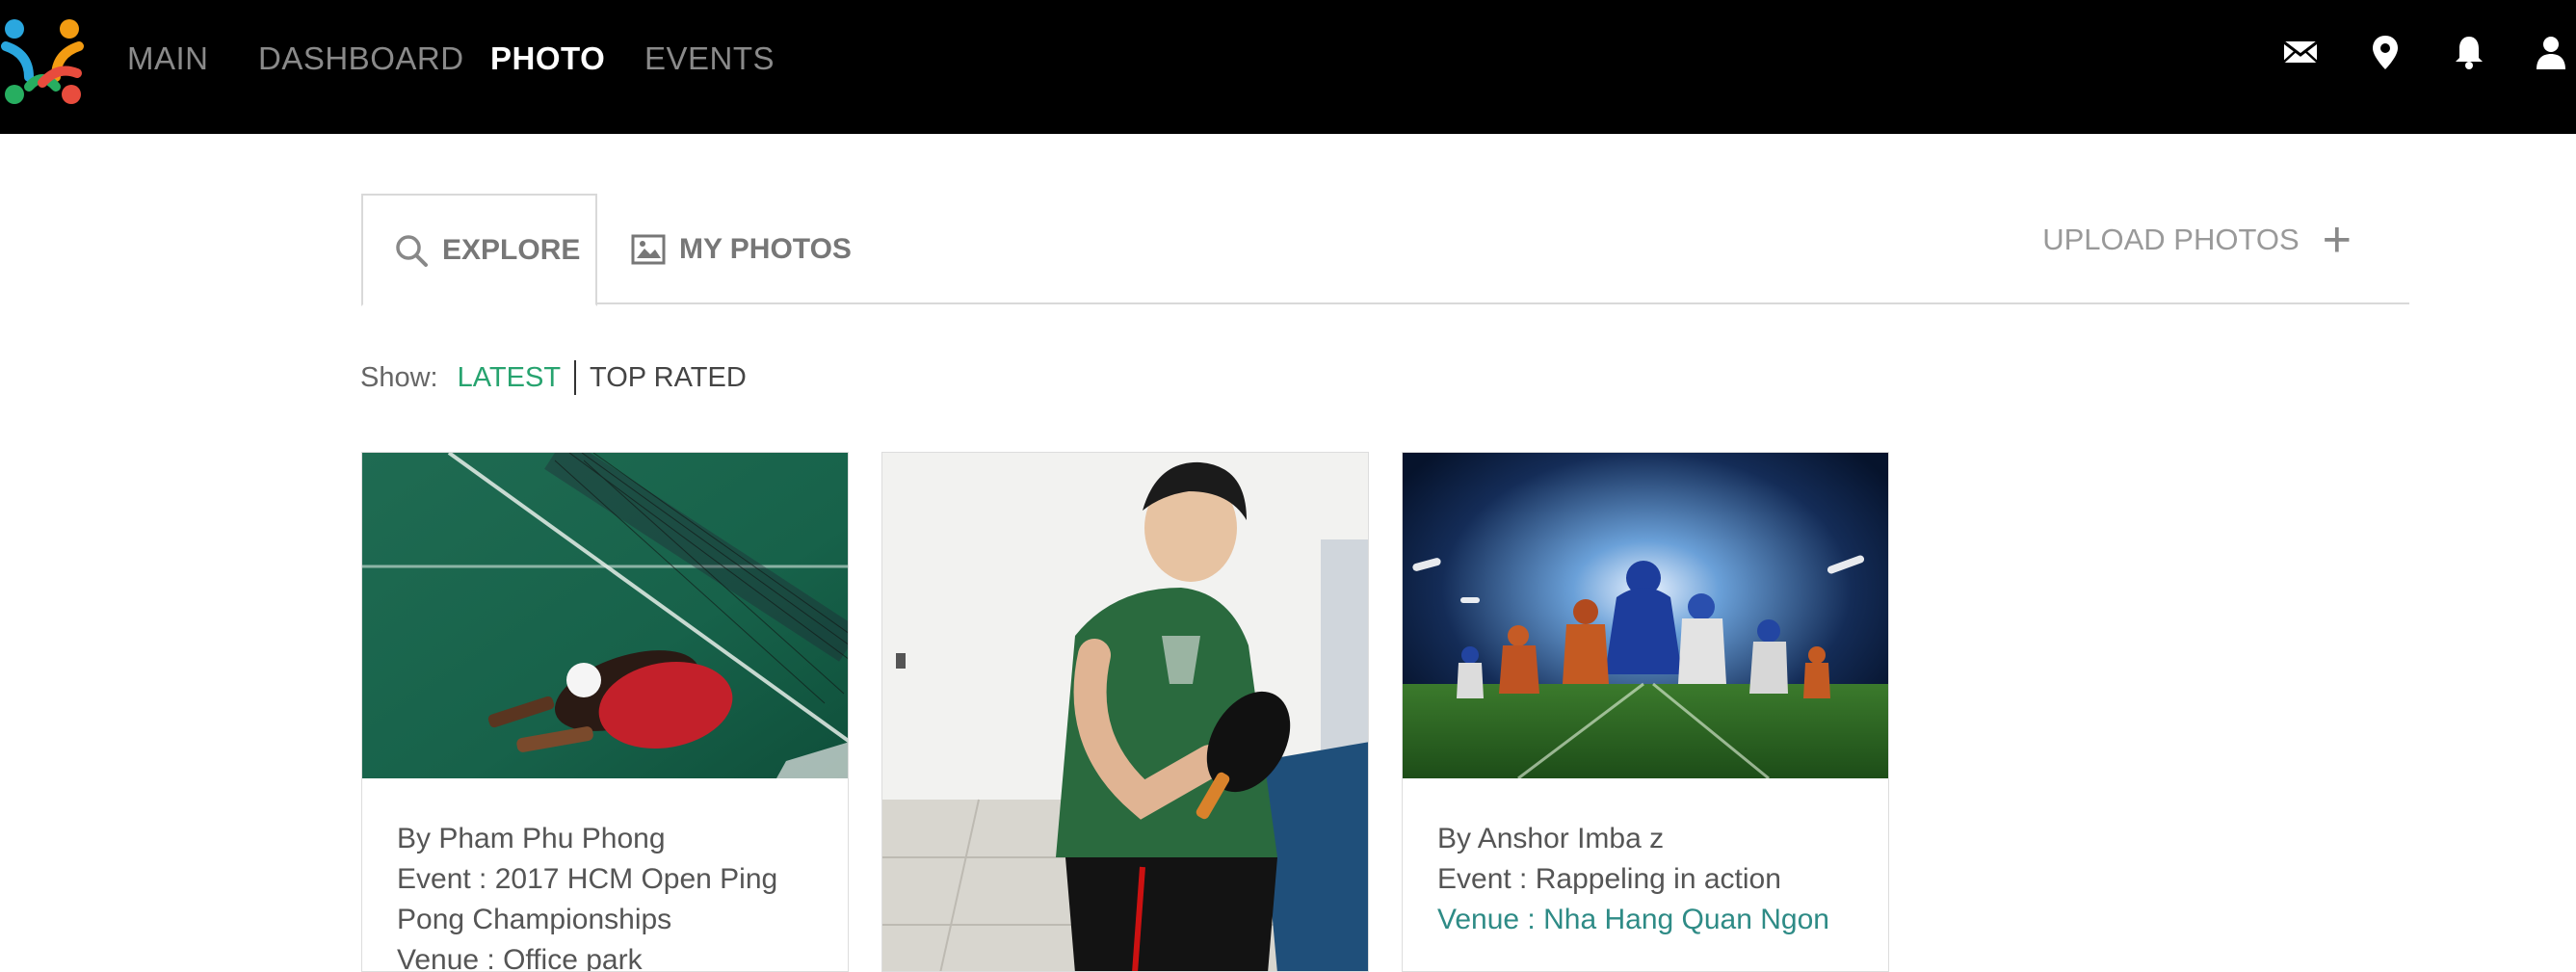 The height and width of the screenshot is (972, 2576). I want to click on tab-my-photos-label: MY PHOTOS, so click(766, 248).